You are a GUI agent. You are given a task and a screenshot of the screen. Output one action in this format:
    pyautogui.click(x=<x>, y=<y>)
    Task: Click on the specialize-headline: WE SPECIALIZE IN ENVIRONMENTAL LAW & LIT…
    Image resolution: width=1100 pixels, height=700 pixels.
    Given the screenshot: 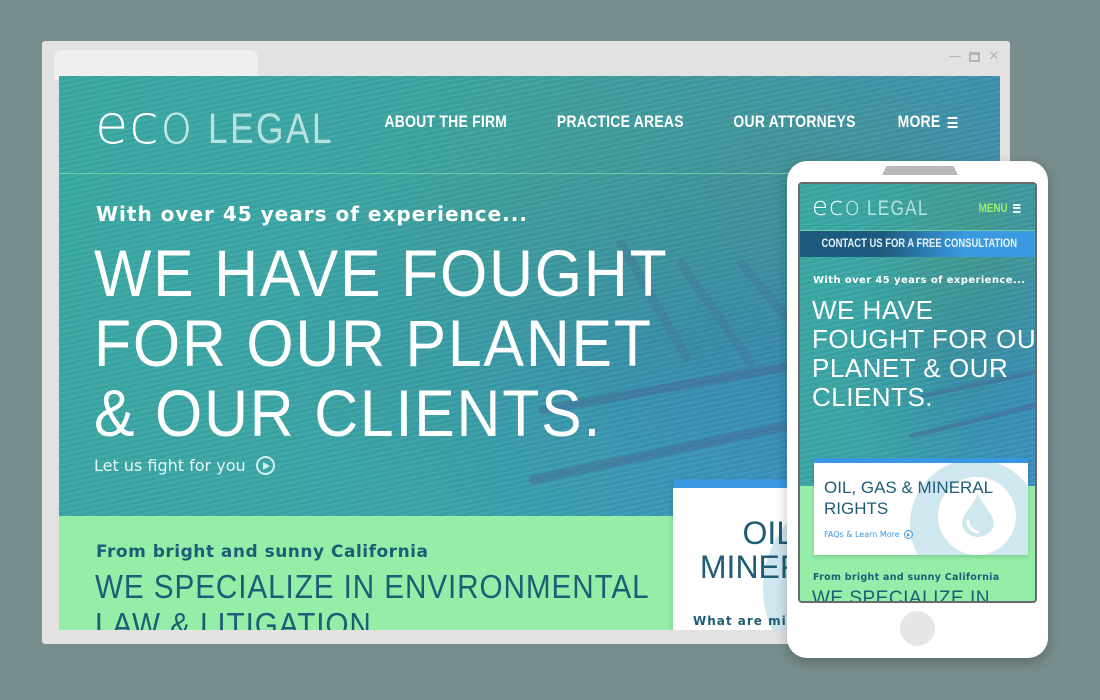 What is the action you would take?
    pyautogui.click(x=372, y=599)
    